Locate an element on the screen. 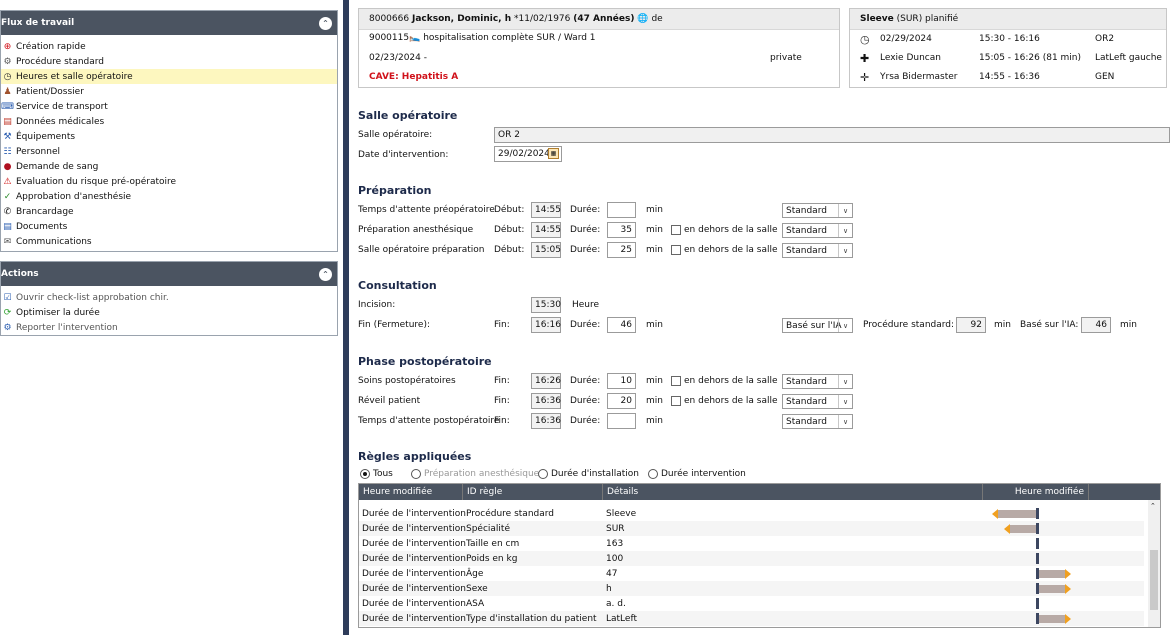 This screenshot has width=1170, height=635. actions-header: Actions ⌃ is located at coordinates (169, 274).